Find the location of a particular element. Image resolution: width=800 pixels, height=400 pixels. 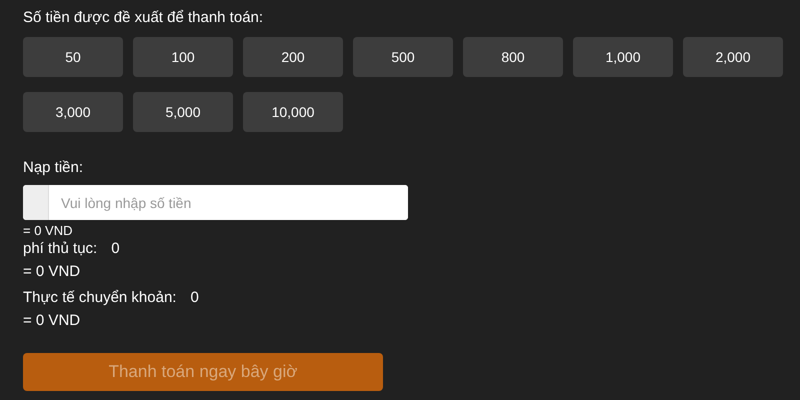

fee-label: phí thủ tục: is located at coordinates (60, 249).